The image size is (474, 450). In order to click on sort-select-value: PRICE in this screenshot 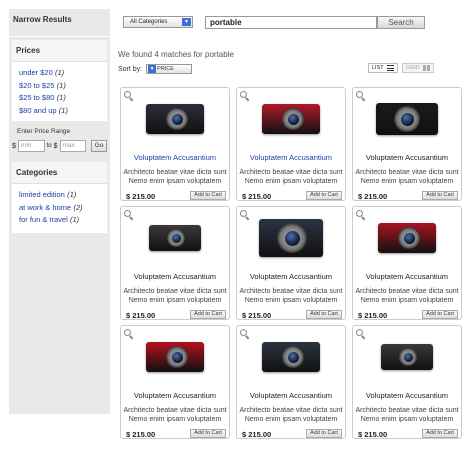, I will do `click(165, 69)`.